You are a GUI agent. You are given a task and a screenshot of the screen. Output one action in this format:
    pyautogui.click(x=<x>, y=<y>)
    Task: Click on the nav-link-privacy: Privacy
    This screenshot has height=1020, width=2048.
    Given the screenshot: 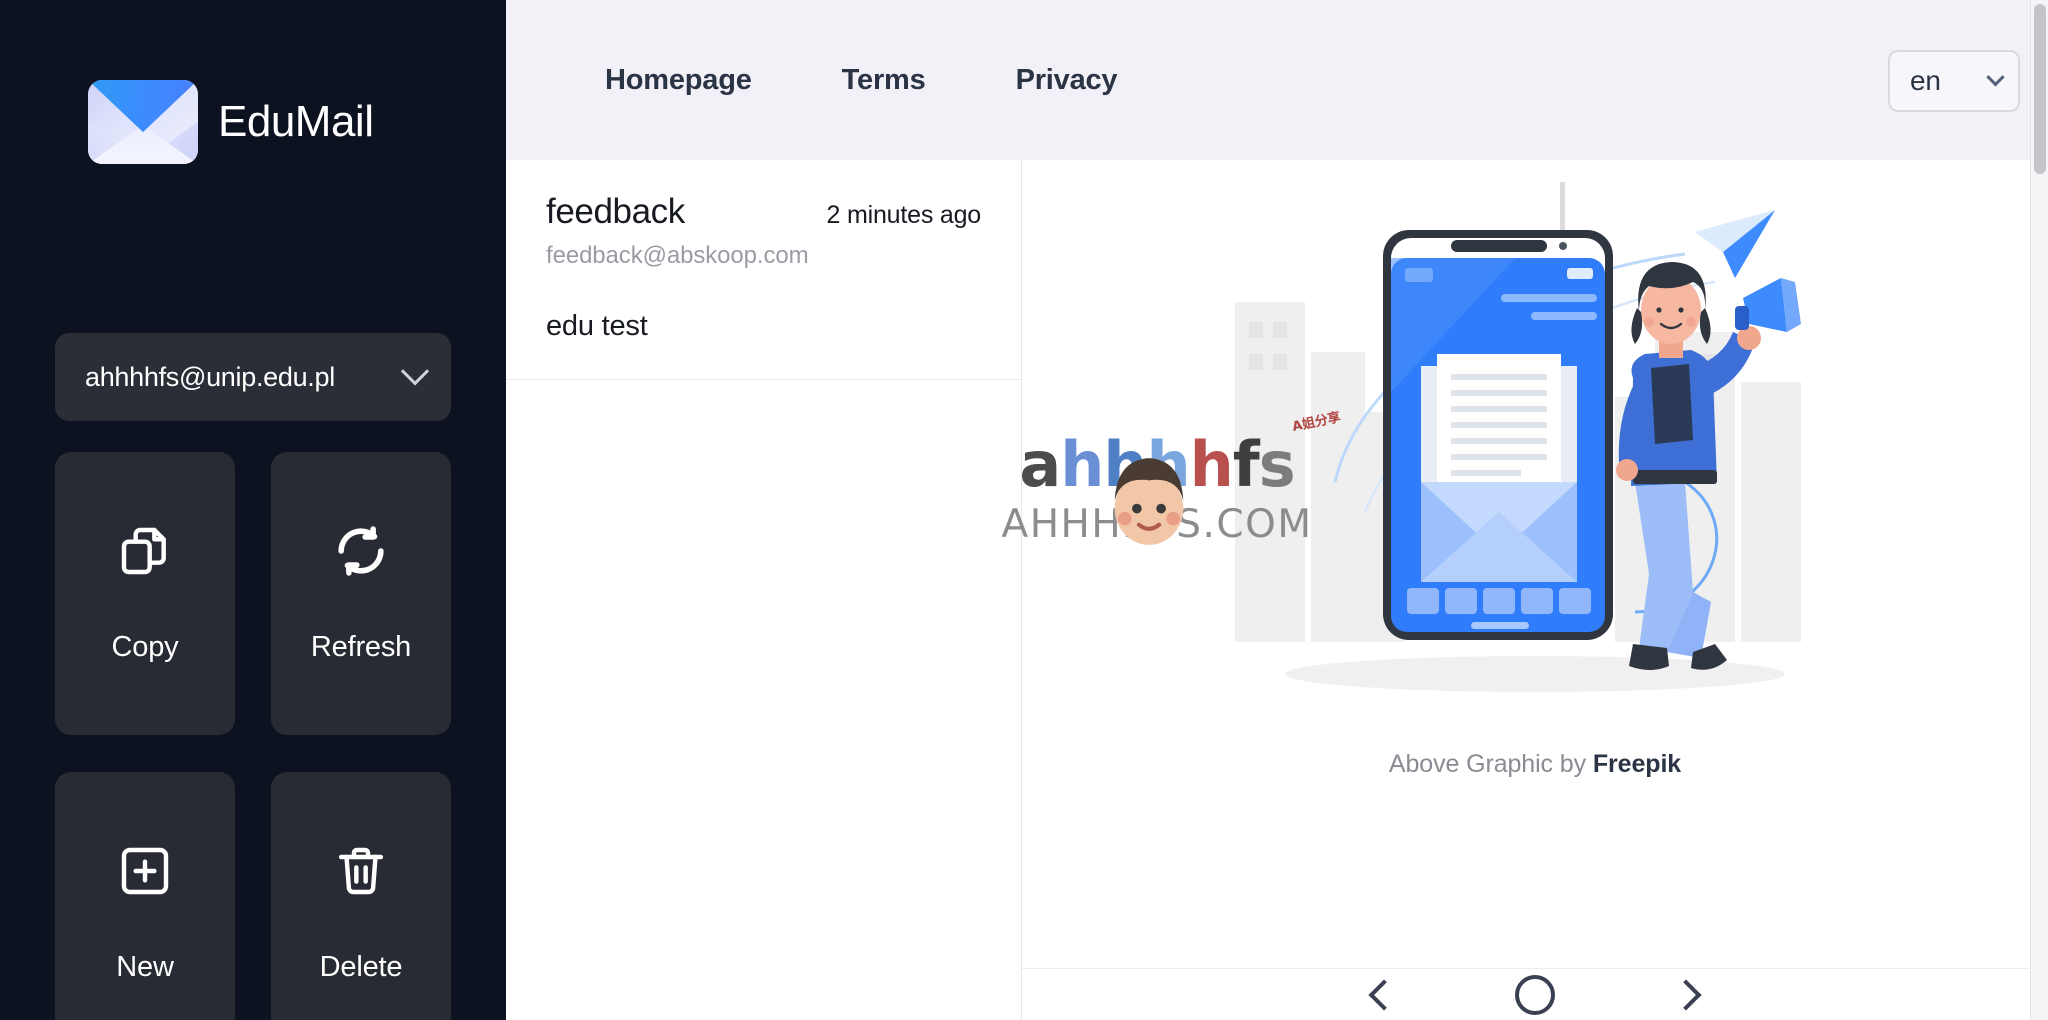 What is the action you would take?
    pyautogui.click(x=1067, y=80)
    